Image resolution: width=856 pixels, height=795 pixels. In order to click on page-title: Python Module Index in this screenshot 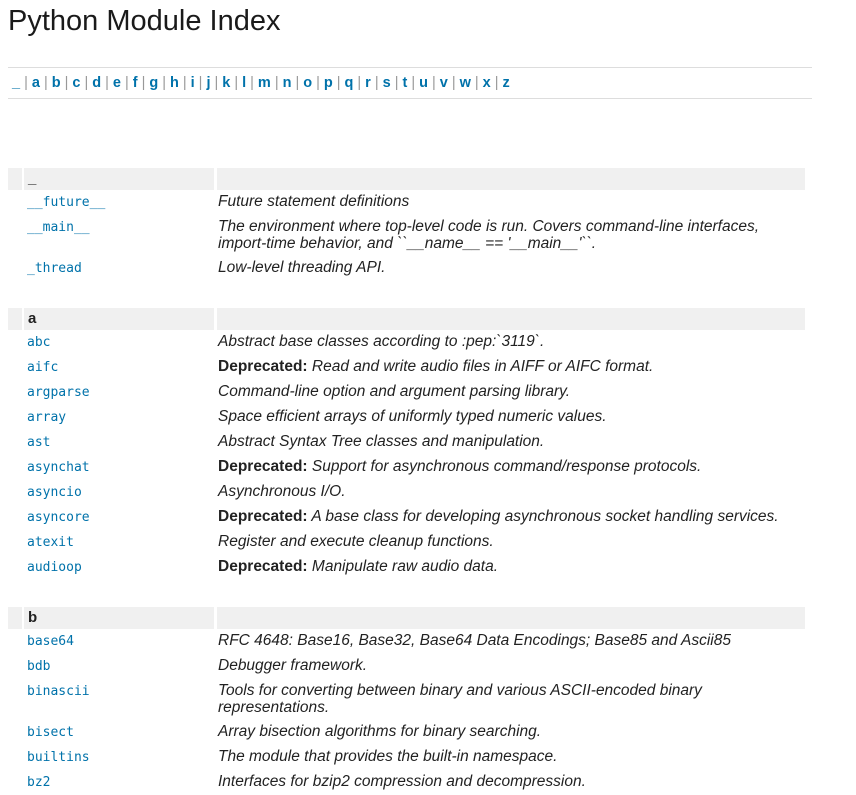, I will do `click(144, 21)`.